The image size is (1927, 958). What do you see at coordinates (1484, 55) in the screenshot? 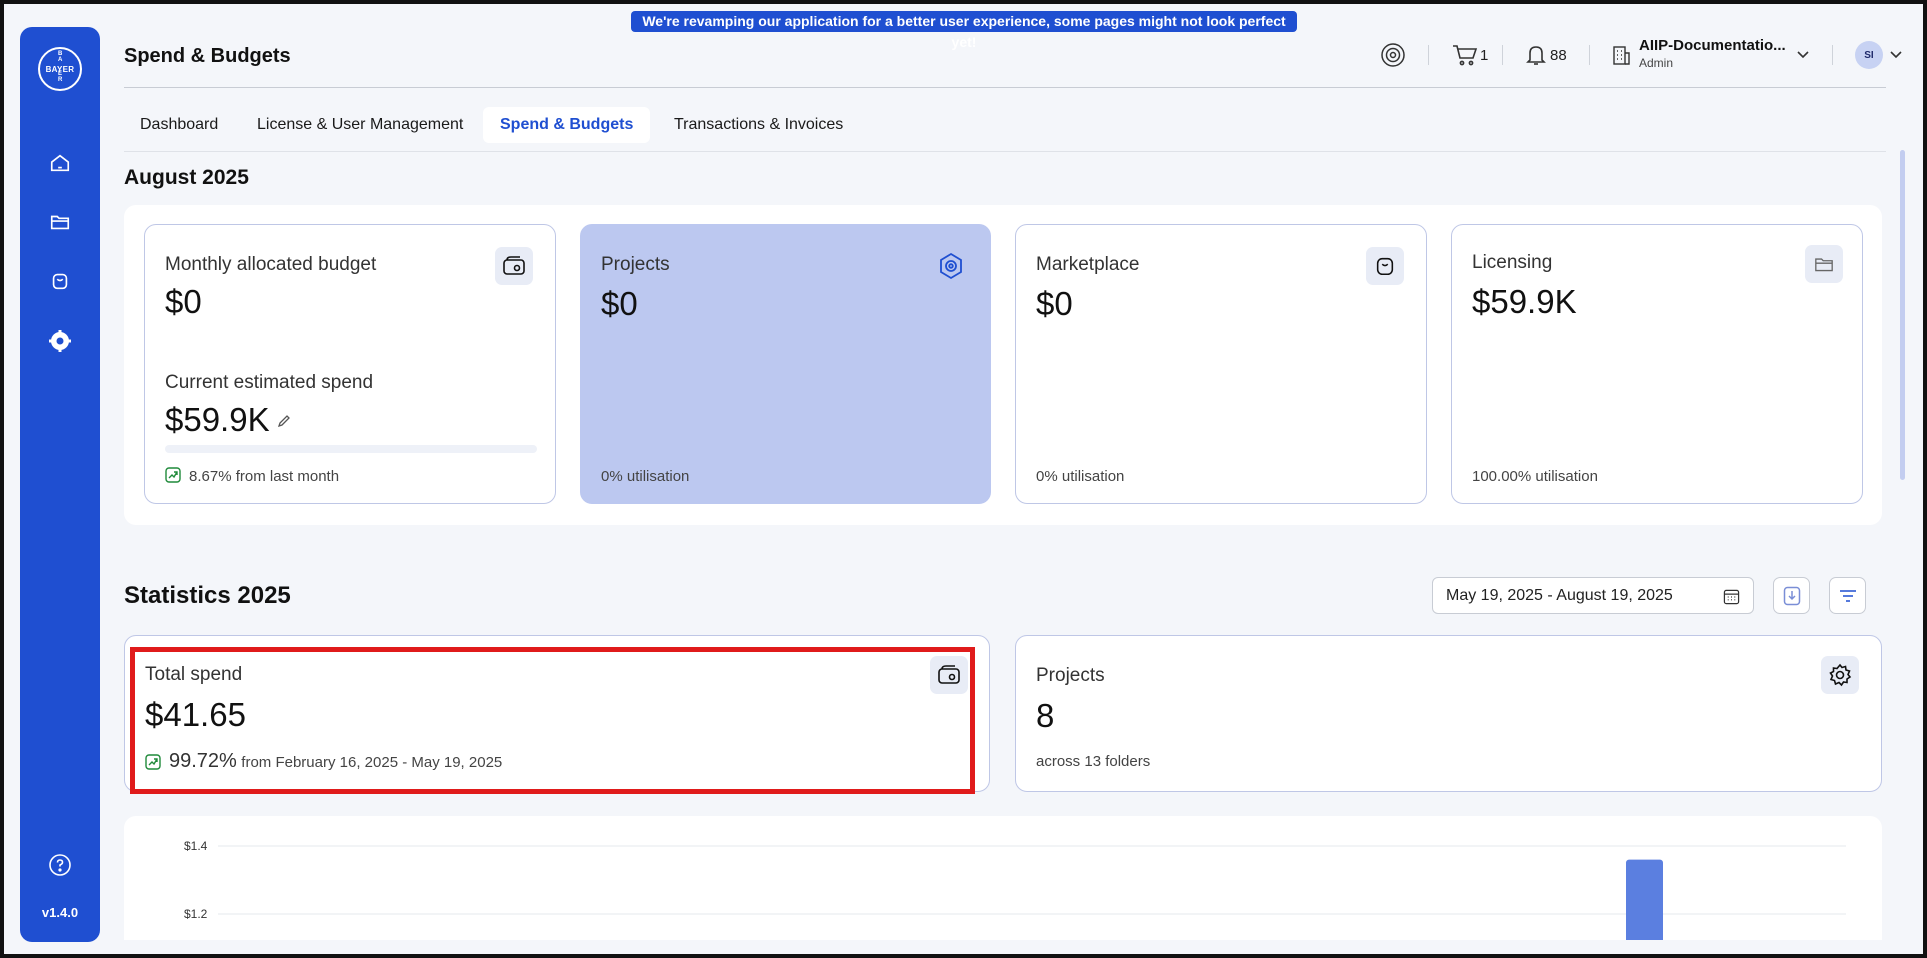
I see `cart-count: 1` at bounding box center [1484, 55].